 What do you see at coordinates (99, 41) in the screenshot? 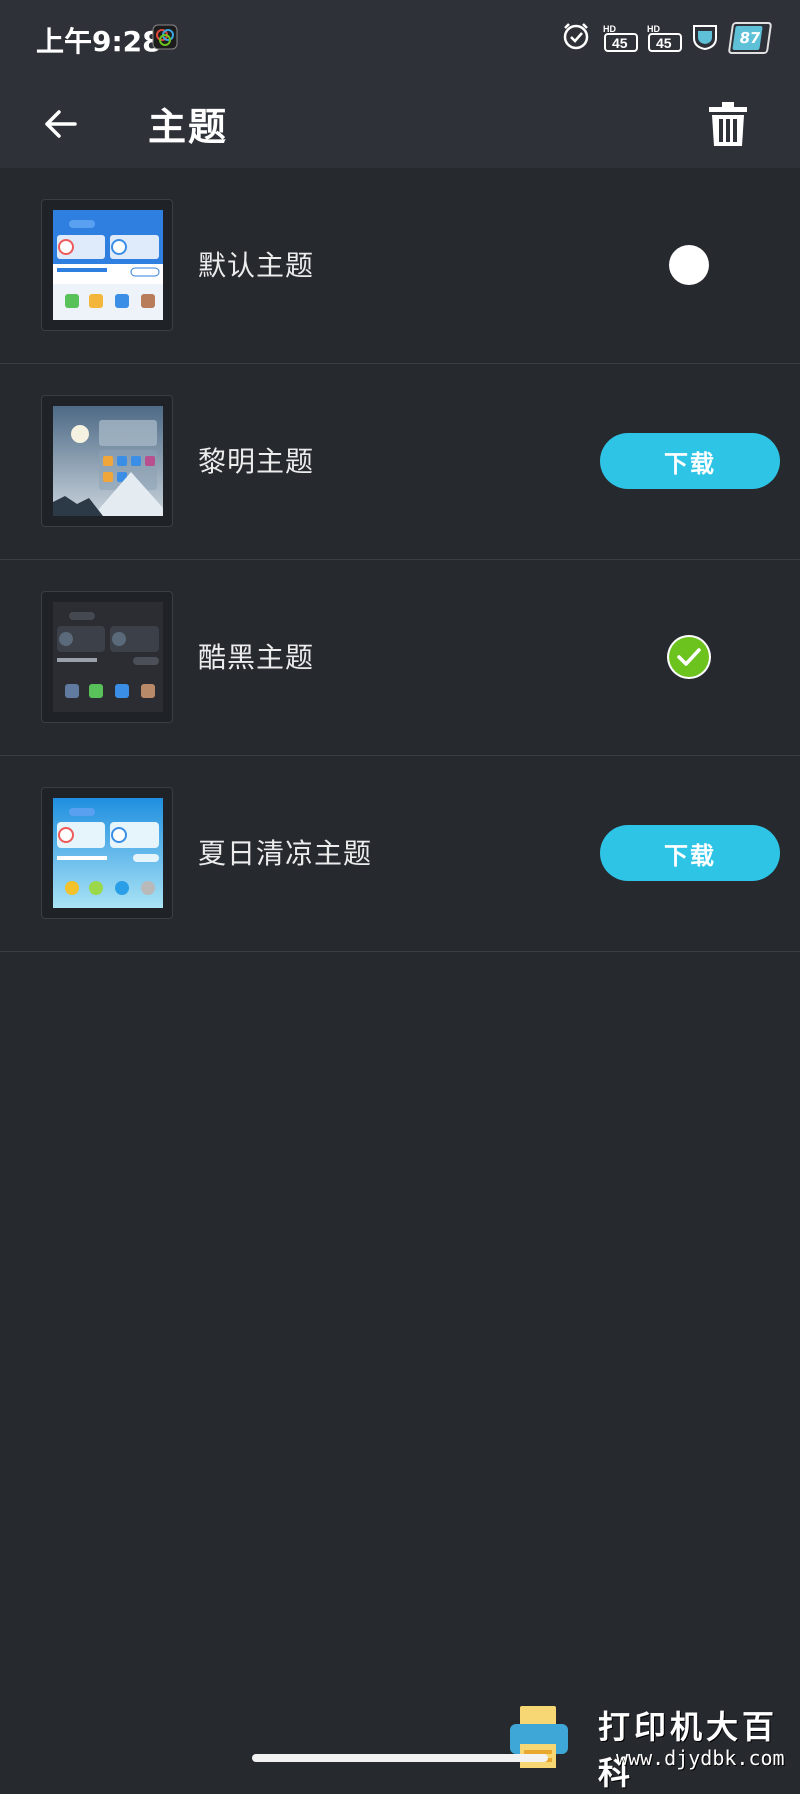
I see `status-time: 上午9:28` at bounding box center [99, 41].